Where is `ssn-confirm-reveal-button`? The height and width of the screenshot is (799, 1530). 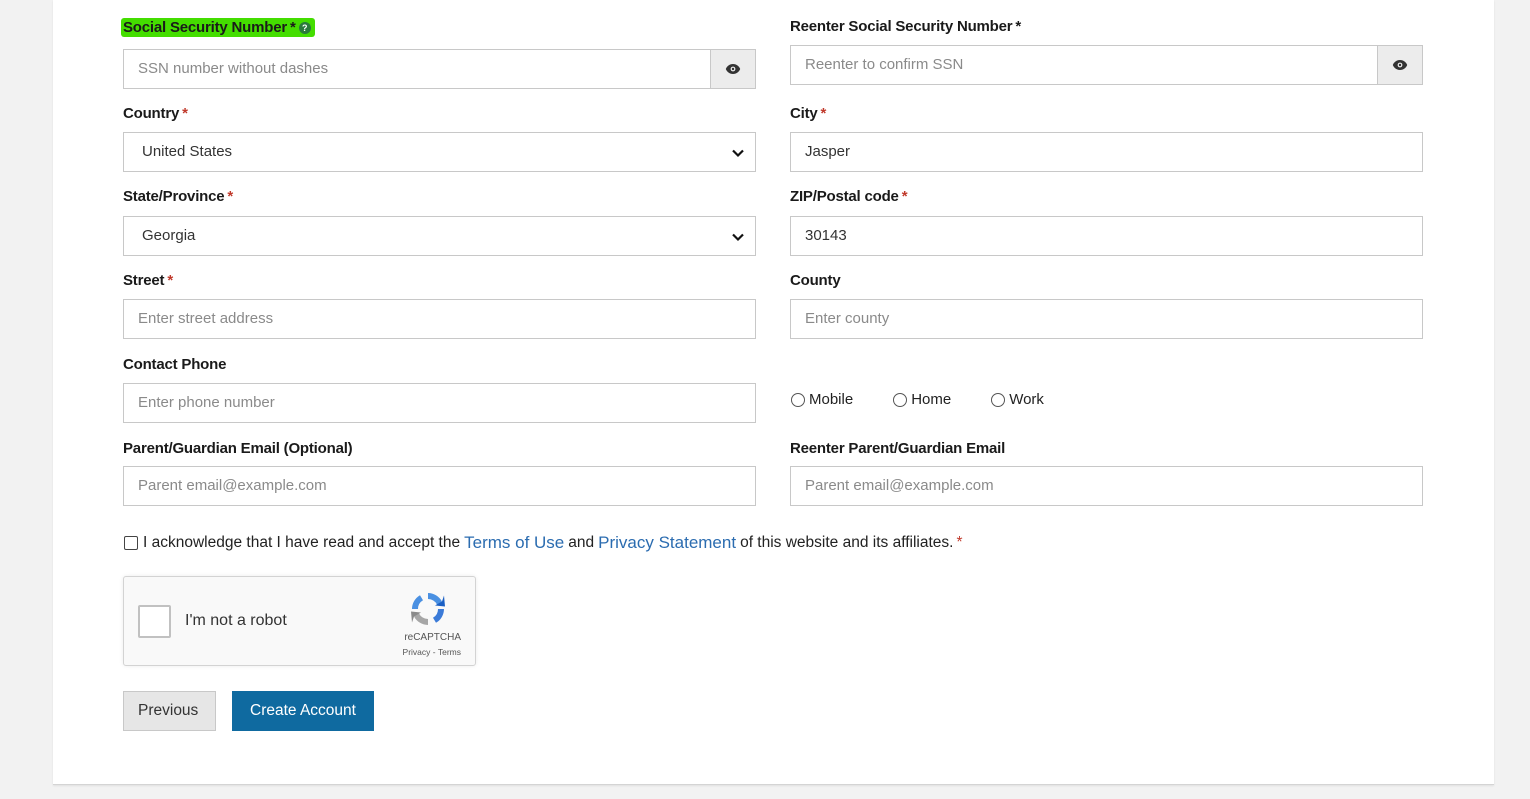 ssn-confirm-reveal-button is located at coordinates (1400, 65).